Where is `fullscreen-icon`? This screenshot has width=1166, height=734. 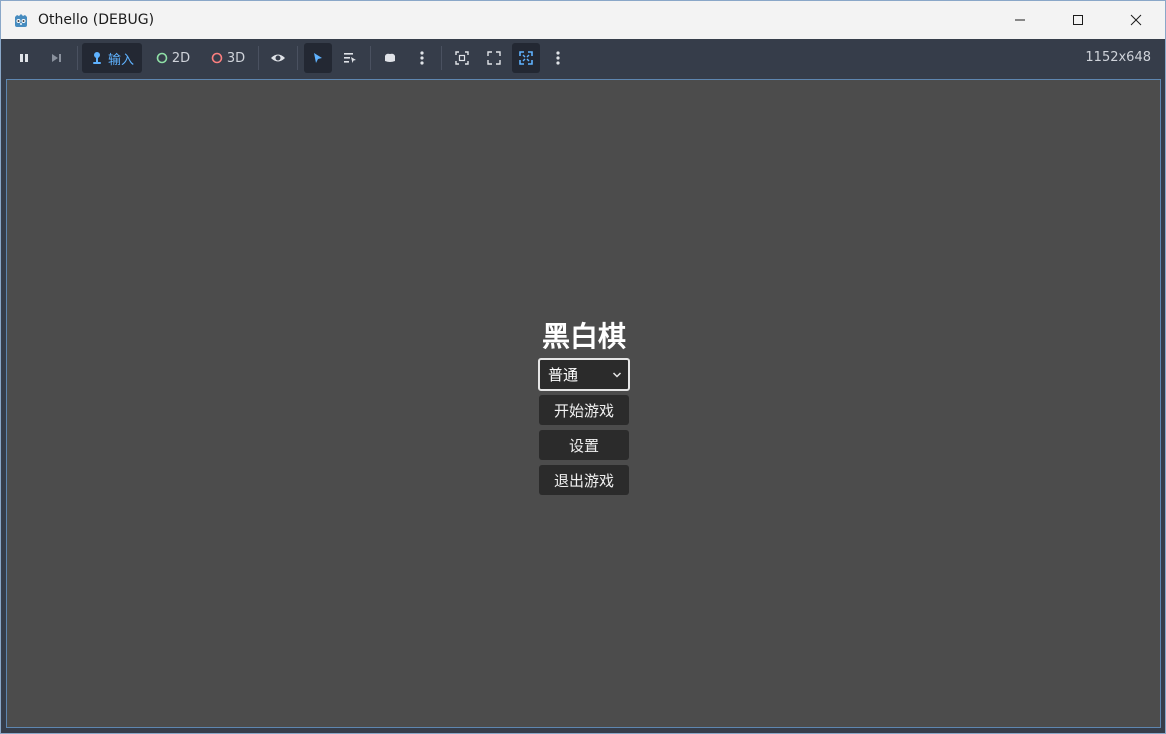 fullscreen-icon is located at coordinates (526, 58).